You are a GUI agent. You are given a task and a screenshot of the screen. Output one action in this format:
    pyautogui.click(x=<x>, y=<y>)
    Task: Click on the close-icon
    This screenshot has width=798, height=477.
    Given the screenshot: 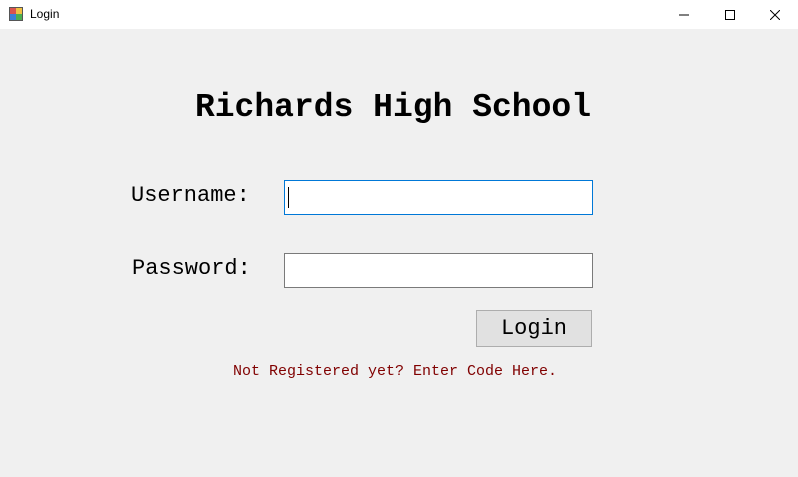 What is the action you would take?
    pyautogui.click(x=775, y=14)
    